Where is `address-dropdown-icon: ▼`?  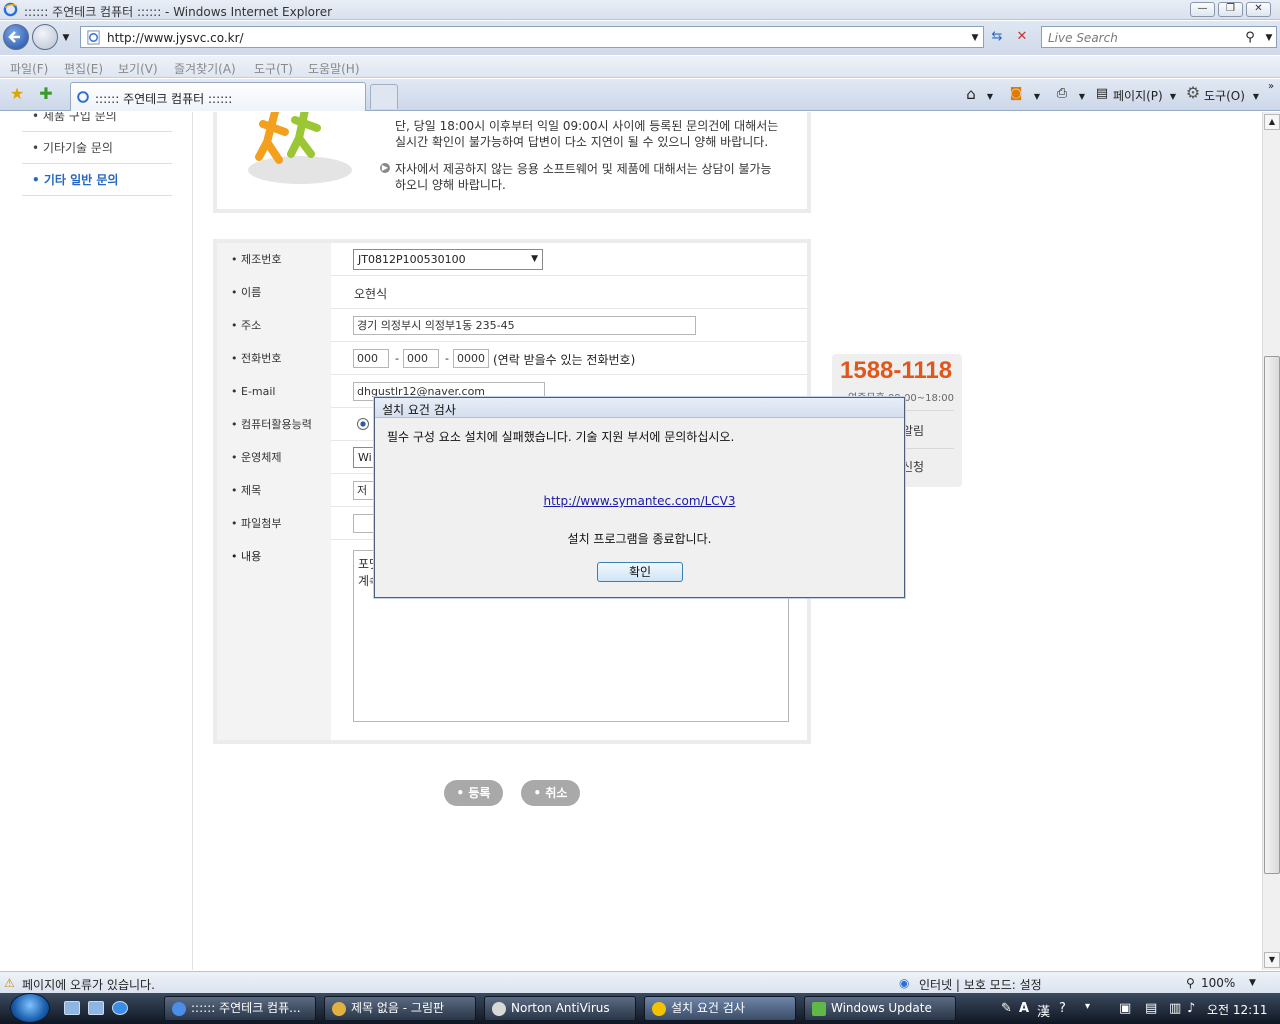
address-dropdown-icon: ▼ is located at coordinates (975, 38).